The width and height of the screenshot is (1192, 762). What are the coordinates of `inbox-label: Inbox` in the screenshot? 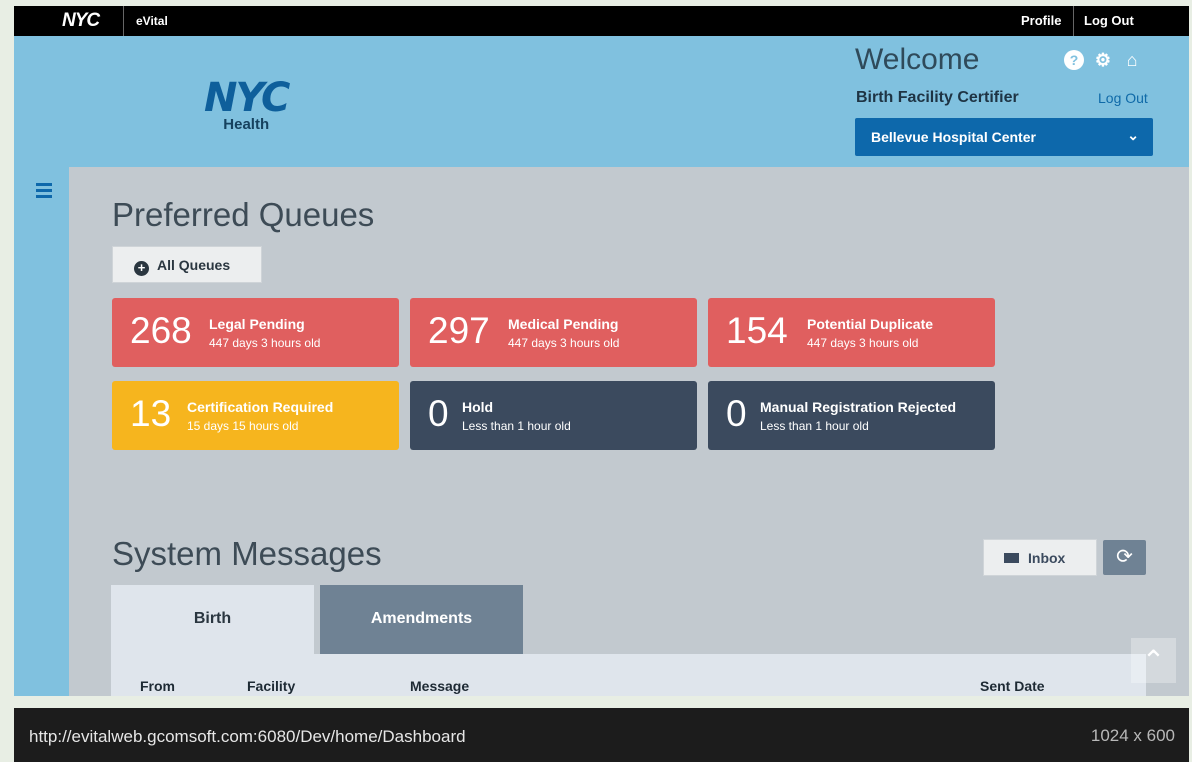 It's located at (1047, 558).